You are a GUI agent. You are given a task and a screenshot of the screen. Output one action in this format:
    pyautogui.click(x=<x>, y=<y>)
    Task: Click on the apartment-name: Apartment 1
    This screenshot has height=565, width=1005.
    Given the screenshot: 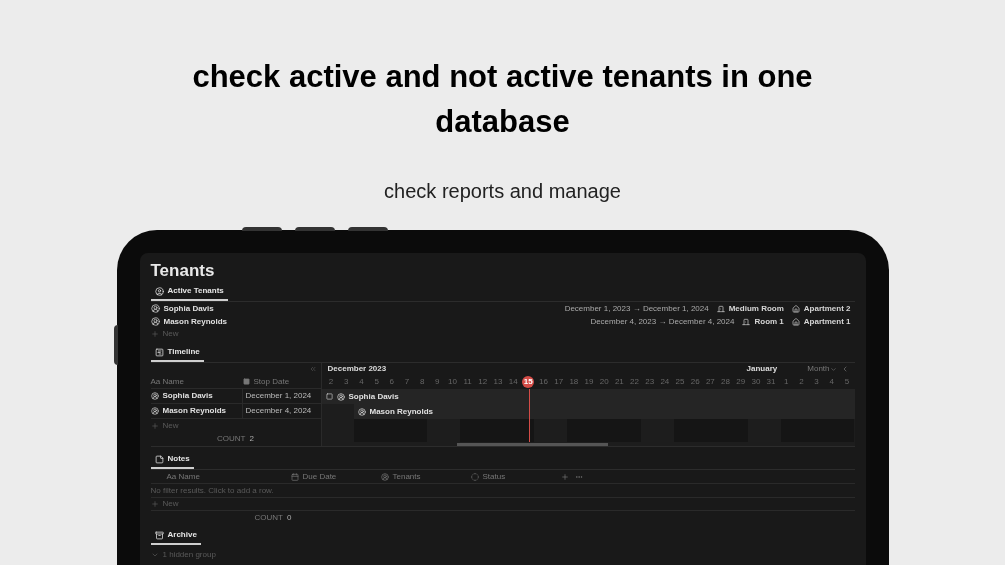 What is the action you would take?
    pyautogui.click(x=827, y=321)
    